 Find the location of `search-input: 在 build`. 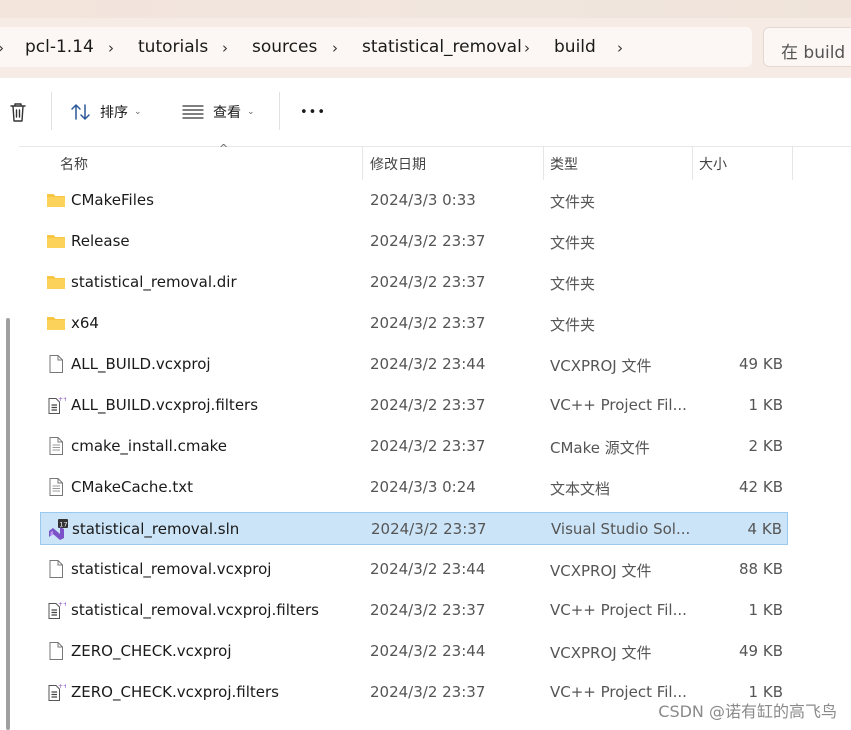

search-input: 在 build is located at coordinates (807, 47).